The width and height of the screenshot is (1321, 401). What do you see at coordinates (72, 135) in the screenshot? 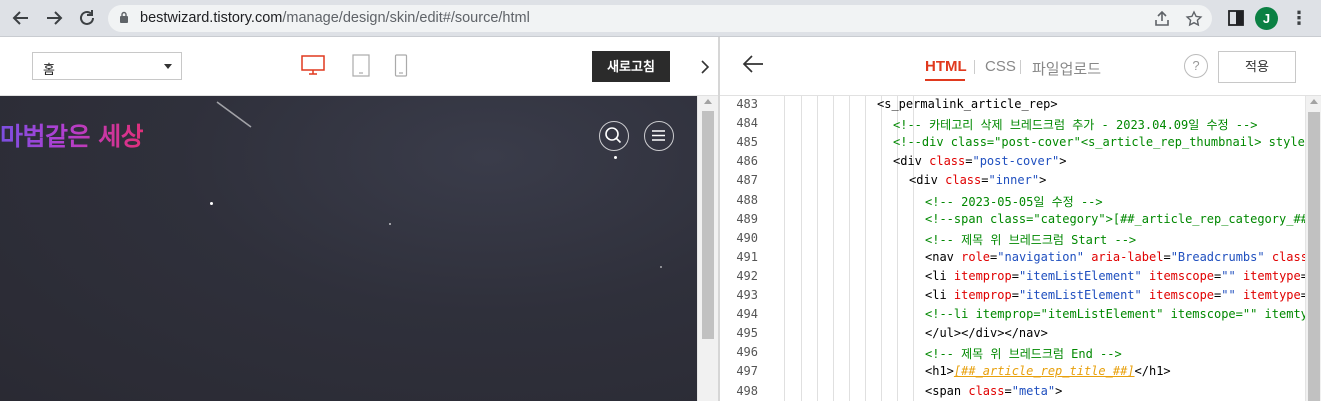
I see `blog-title: 마법같은 세상` at bounding box center [72, 135].